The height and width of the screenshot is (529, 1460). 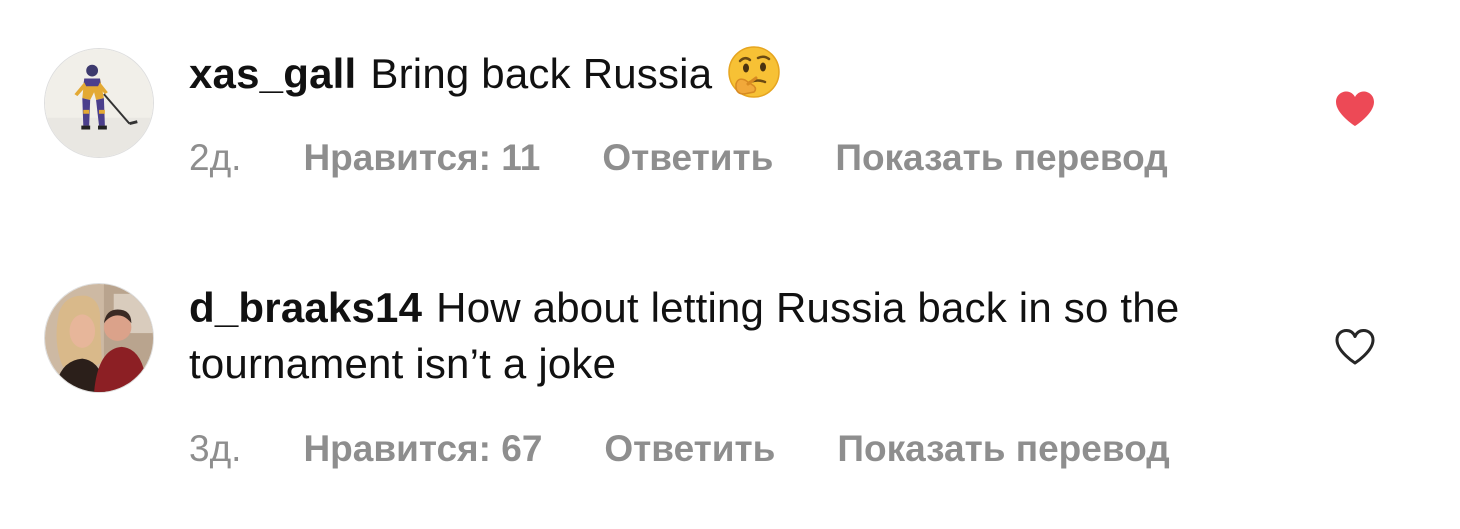 I want to click on comment-text: xas_gall Bring back Russia, so click(x=724, y=73).